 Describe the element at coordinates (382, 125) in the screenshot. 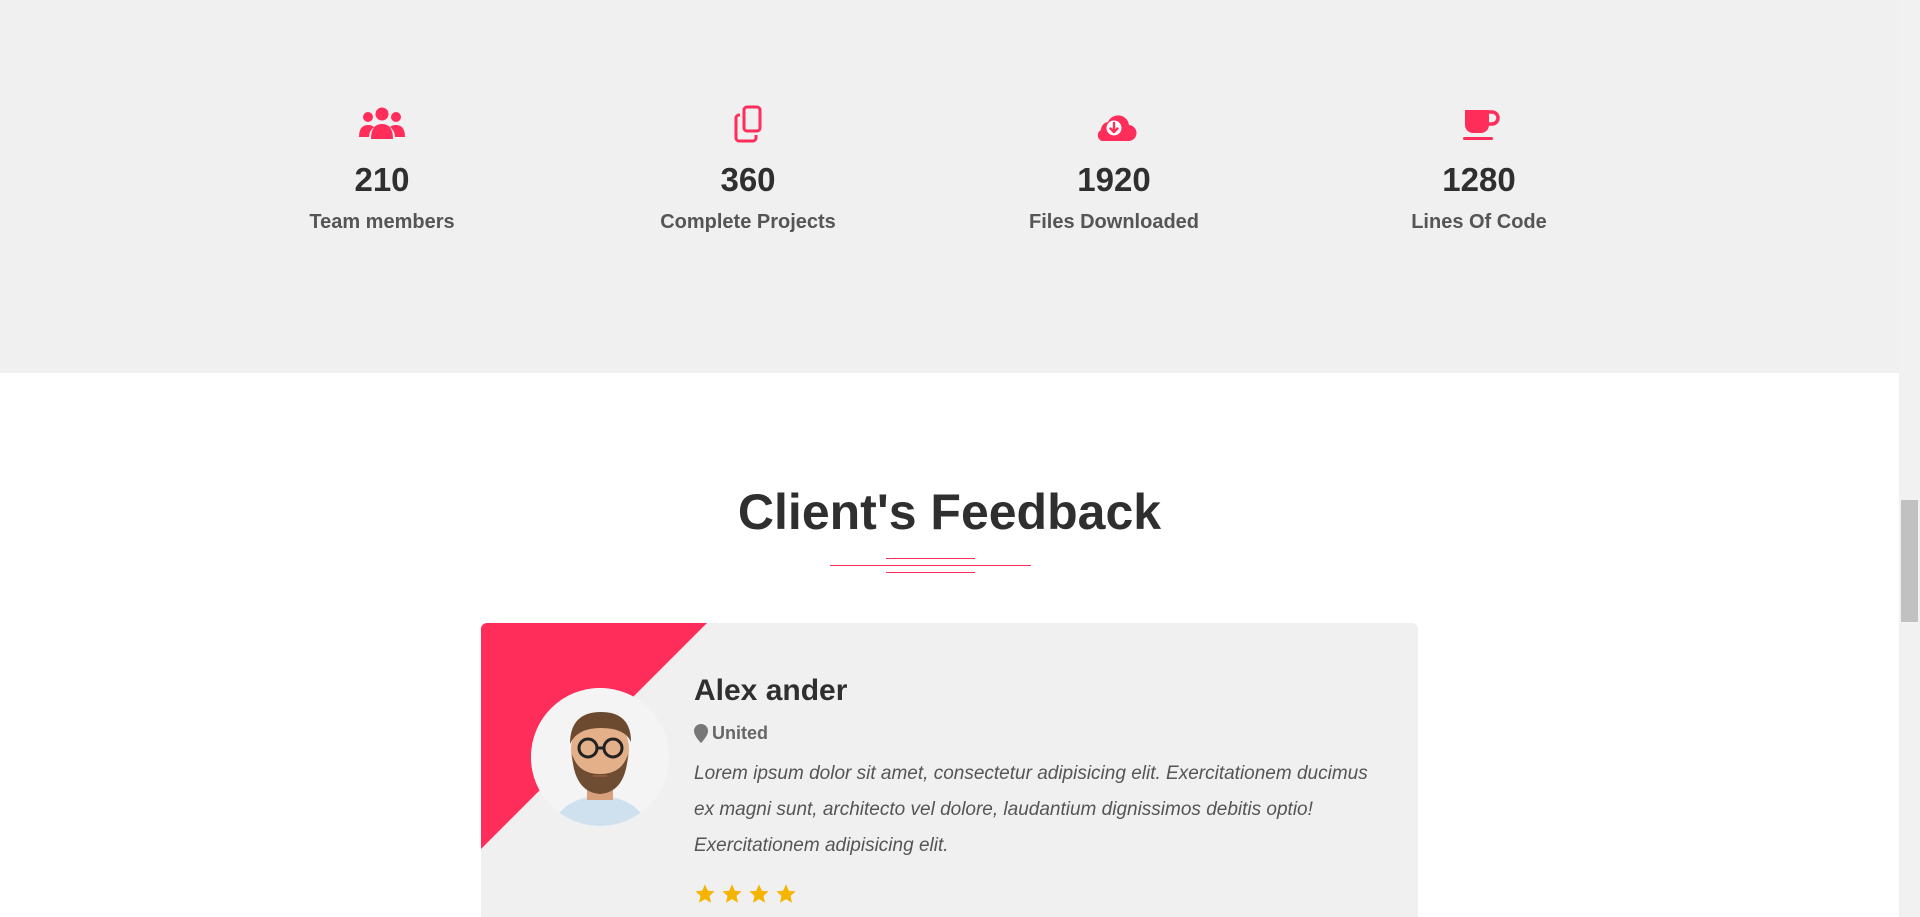

I see `users-icon` at that location.